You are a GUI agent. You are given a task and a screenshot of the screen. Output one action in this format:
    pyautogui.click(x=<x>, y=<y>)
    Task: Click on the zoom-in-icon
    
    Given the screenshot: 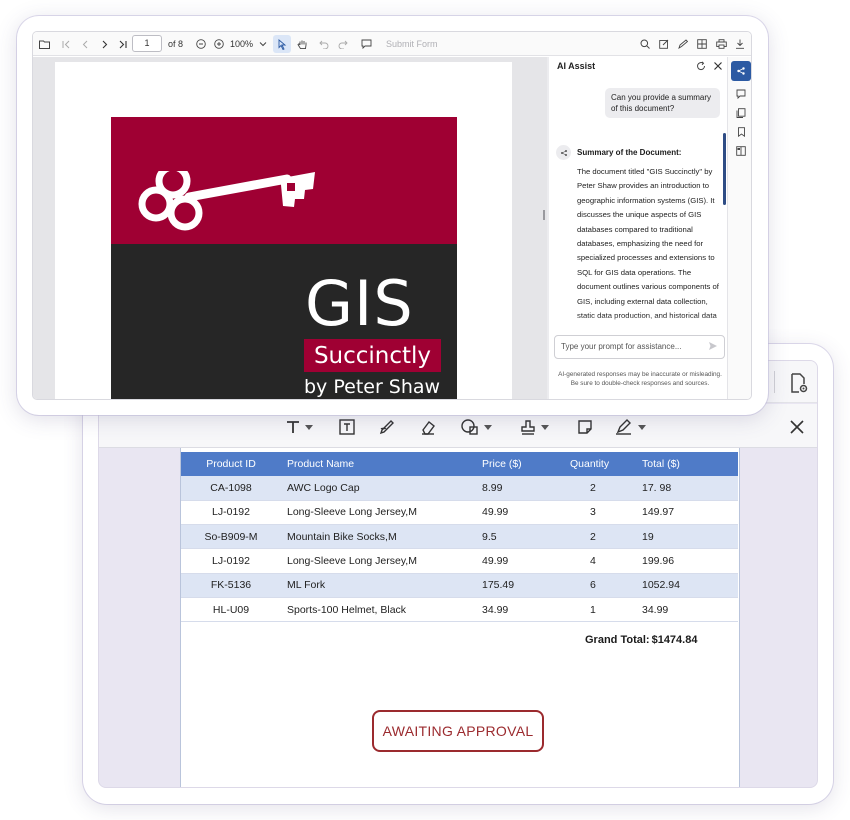 What is the action you would take?
    pyautogui.click(x=219, y=44)
    